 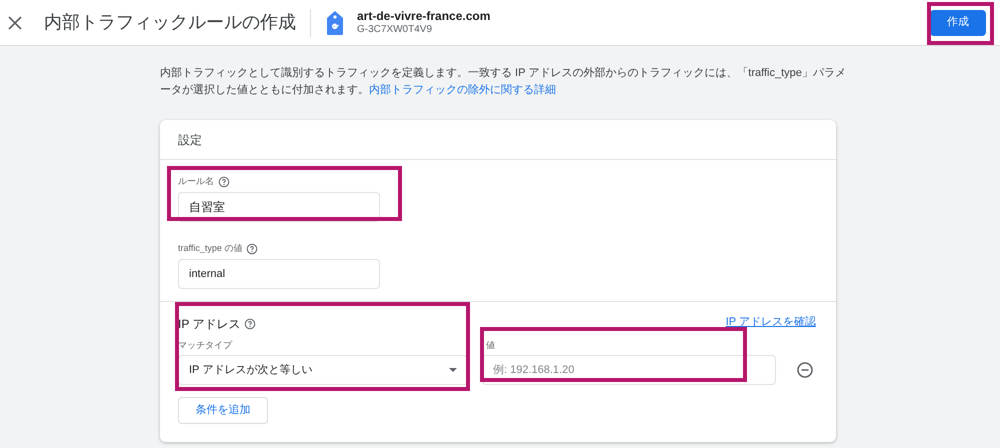 I want to click on property-id: G-3C7XW0T4V9, so click(x=395, y=30).